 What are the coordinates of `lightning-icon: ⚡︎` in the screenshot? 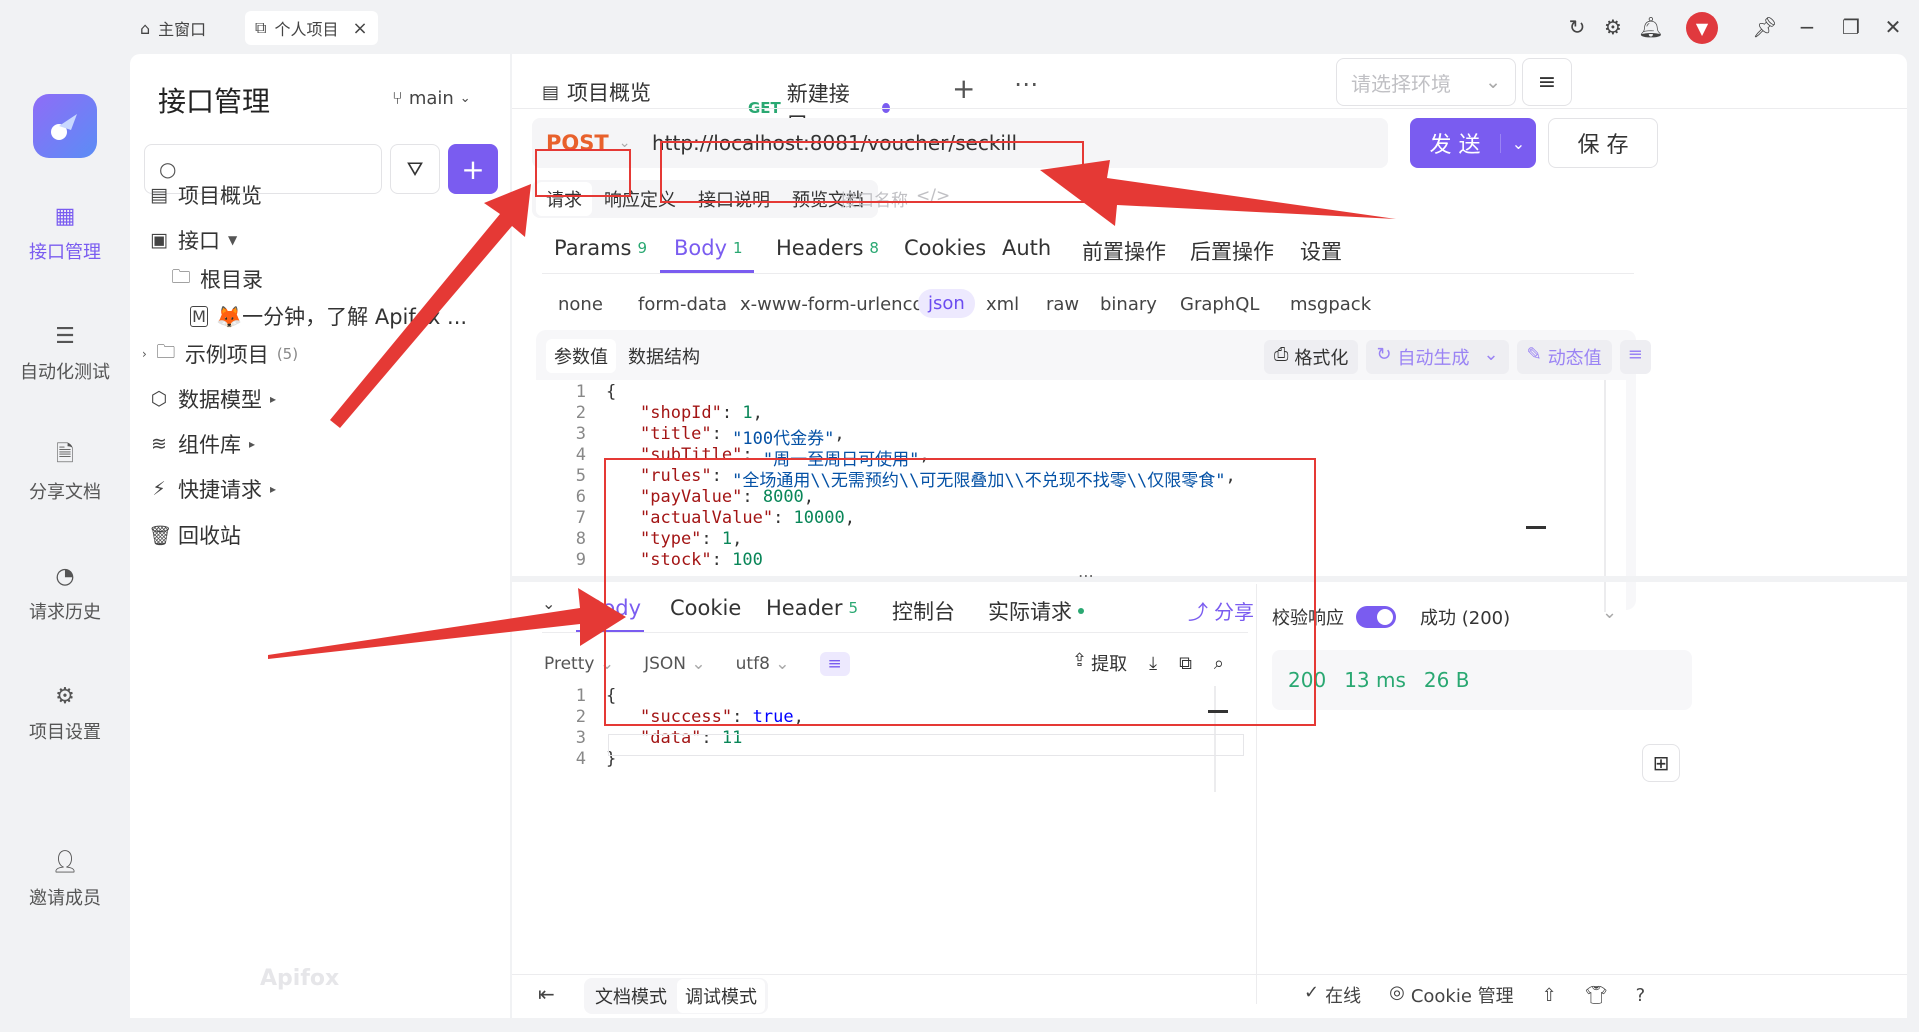 It's located at (159, 489).